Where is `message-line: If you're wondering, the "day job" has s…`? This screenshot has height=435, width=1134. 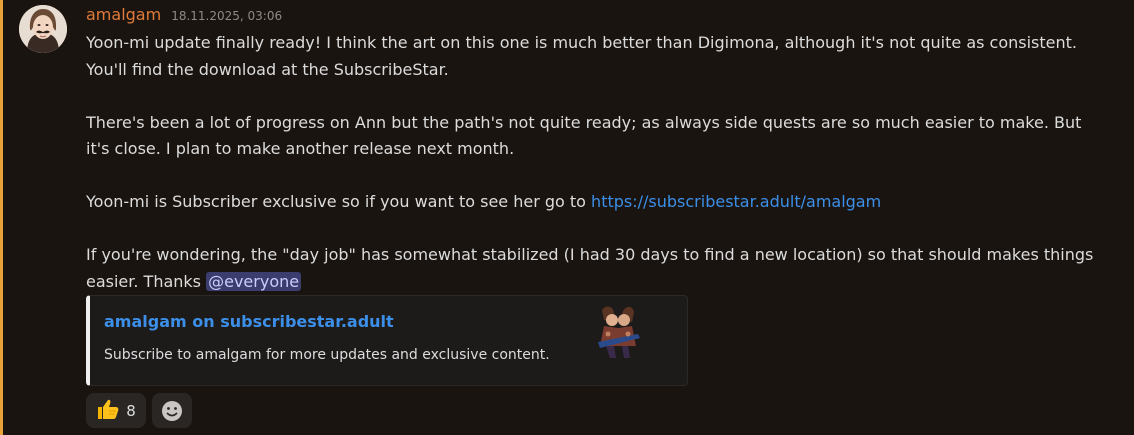 message-line: If you're wondering, the "day job" has s… is located at coordinates (590, 254).